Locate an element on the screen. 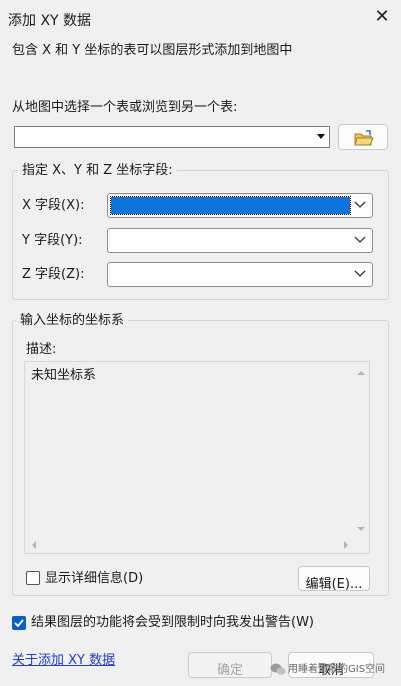 This screenshot has width=401, height=686. watermark: 用睡着懒散的GIS空间 is located at coordinates (327, 668).